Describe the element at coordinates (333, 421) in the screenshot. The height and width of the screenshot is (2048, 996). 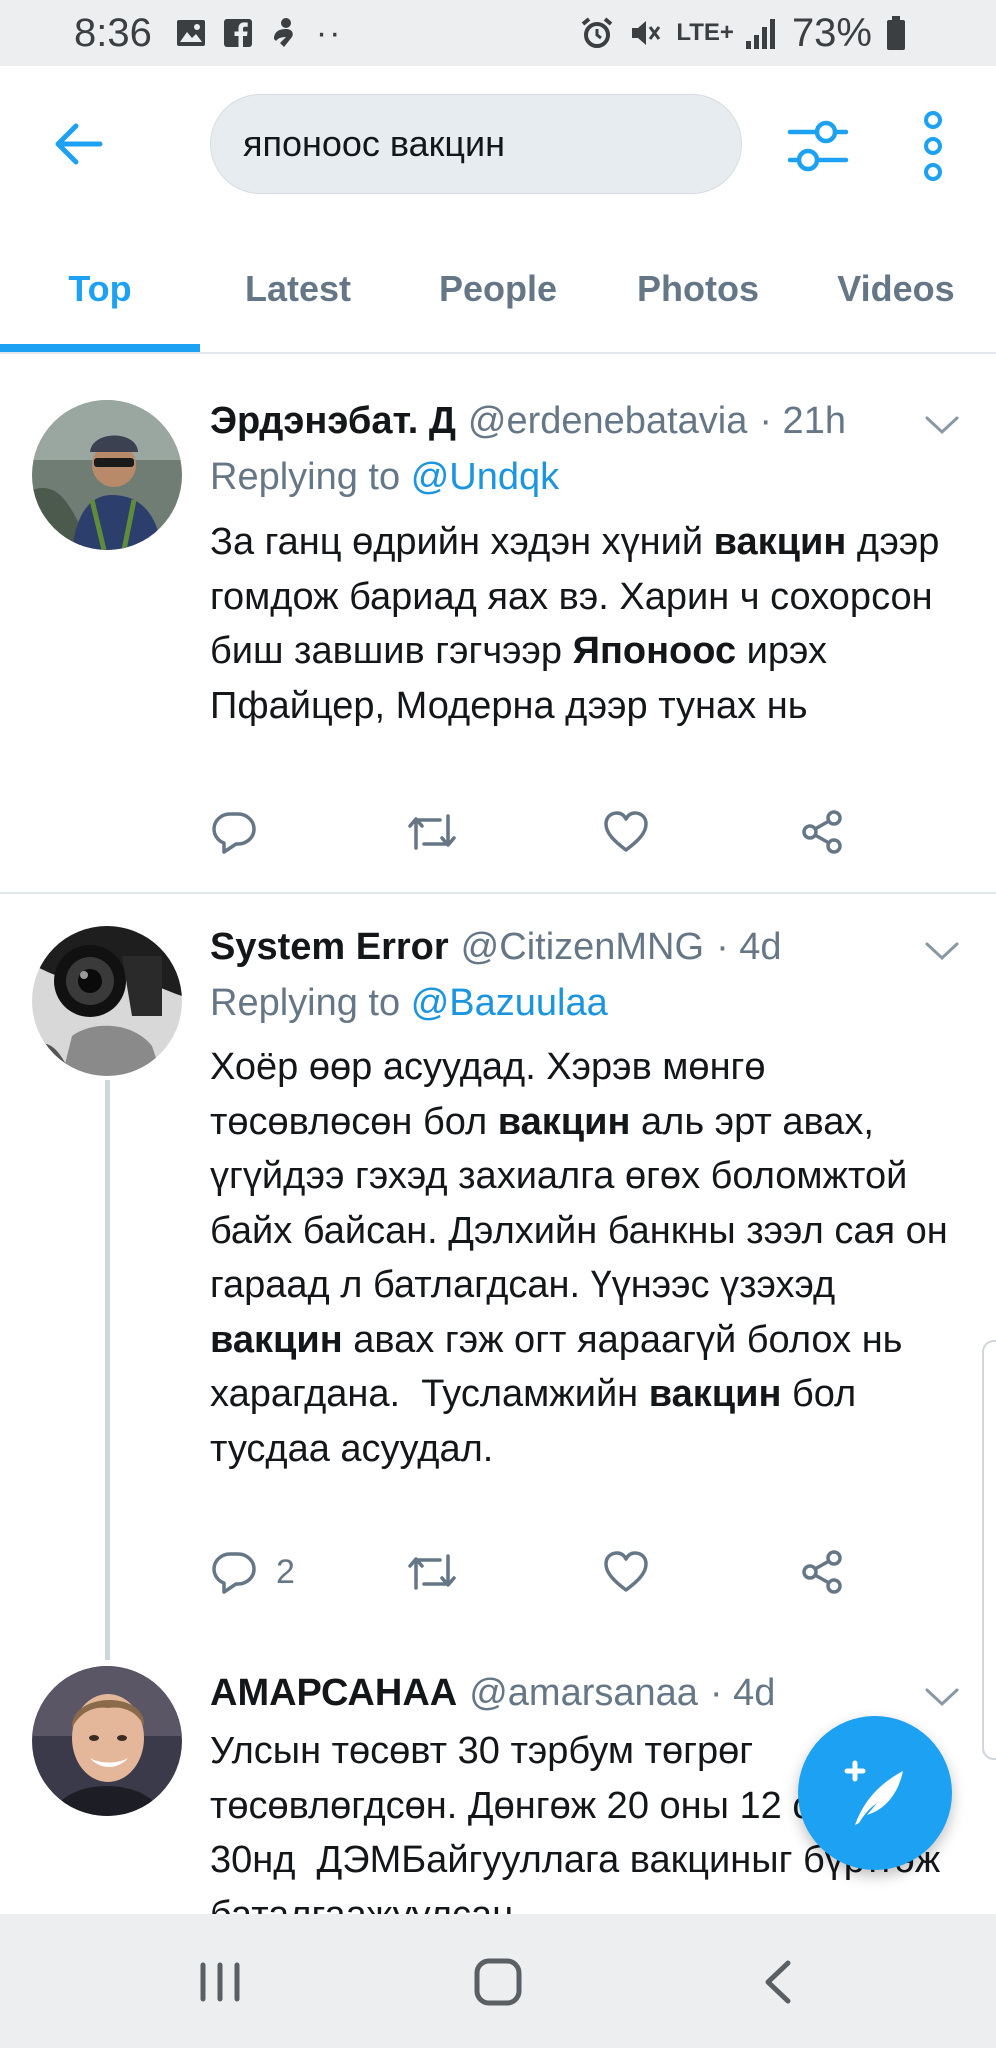
I see `author-name: Эрдэнэбат. Д` at that location.